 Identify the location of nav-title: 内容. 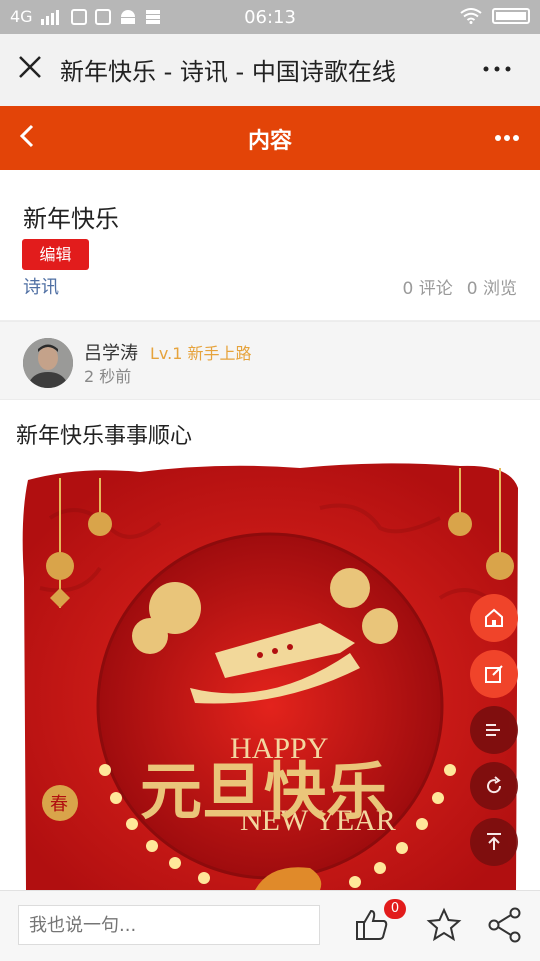
(269, 141).